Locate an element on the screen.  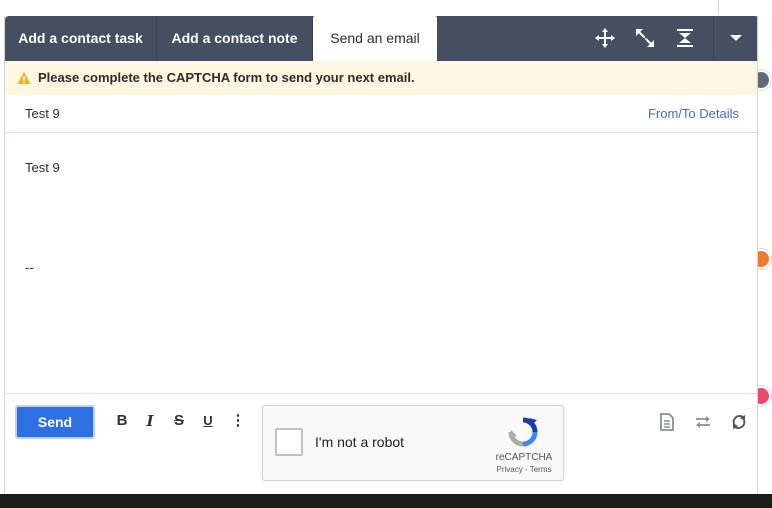
collapse-icon is located at coordinates (685, 38).